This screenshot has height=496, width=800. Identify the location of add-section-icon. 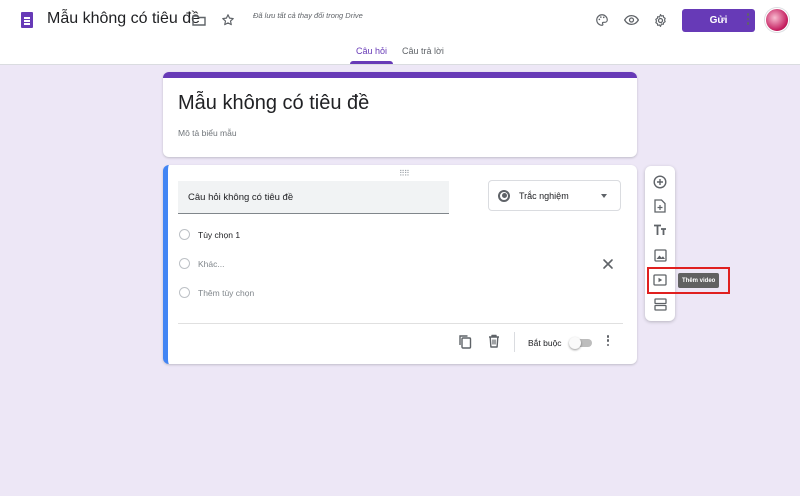
(660, 304).